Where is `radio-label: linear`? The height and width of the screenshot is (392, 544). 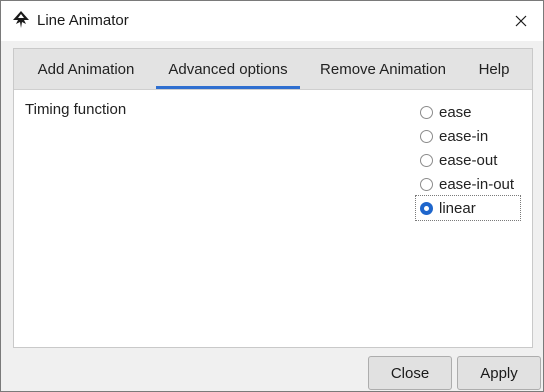
radio-label: linear is located at coordinates (457, 208).